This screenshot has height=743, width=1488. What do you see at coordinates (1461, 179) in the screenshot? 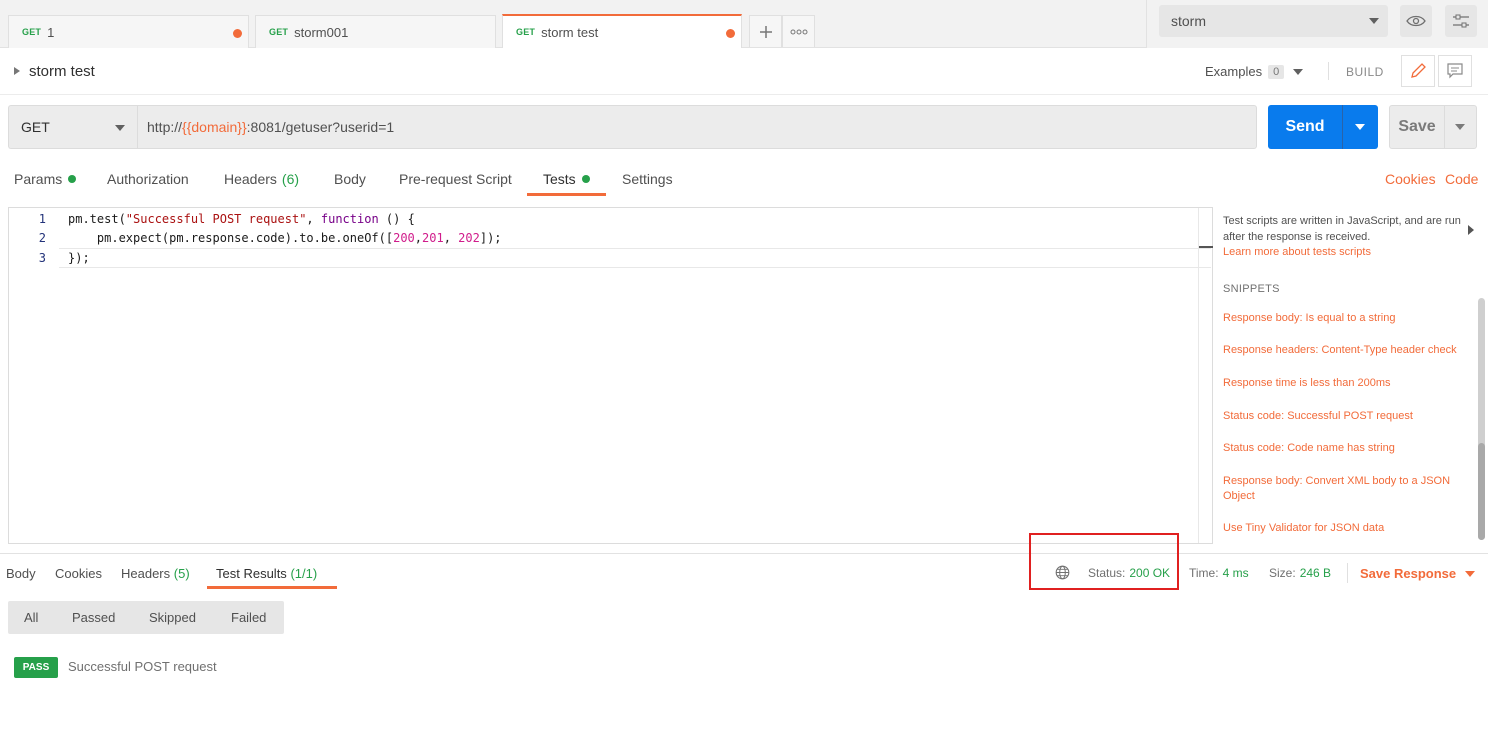
I see `code-link: Code` at bounding box center [1461, 179].